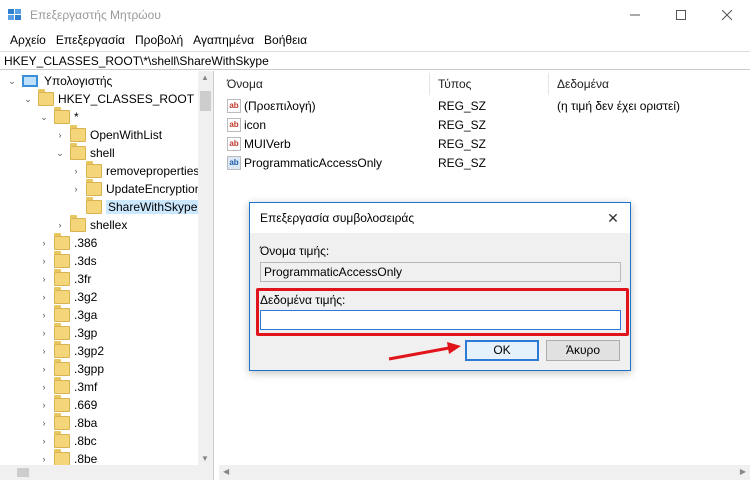  What do you see at coordinates (205, 458) in the screenshot?
I see `scroll-down-icon: ▼` at bounding box center [205, 458].